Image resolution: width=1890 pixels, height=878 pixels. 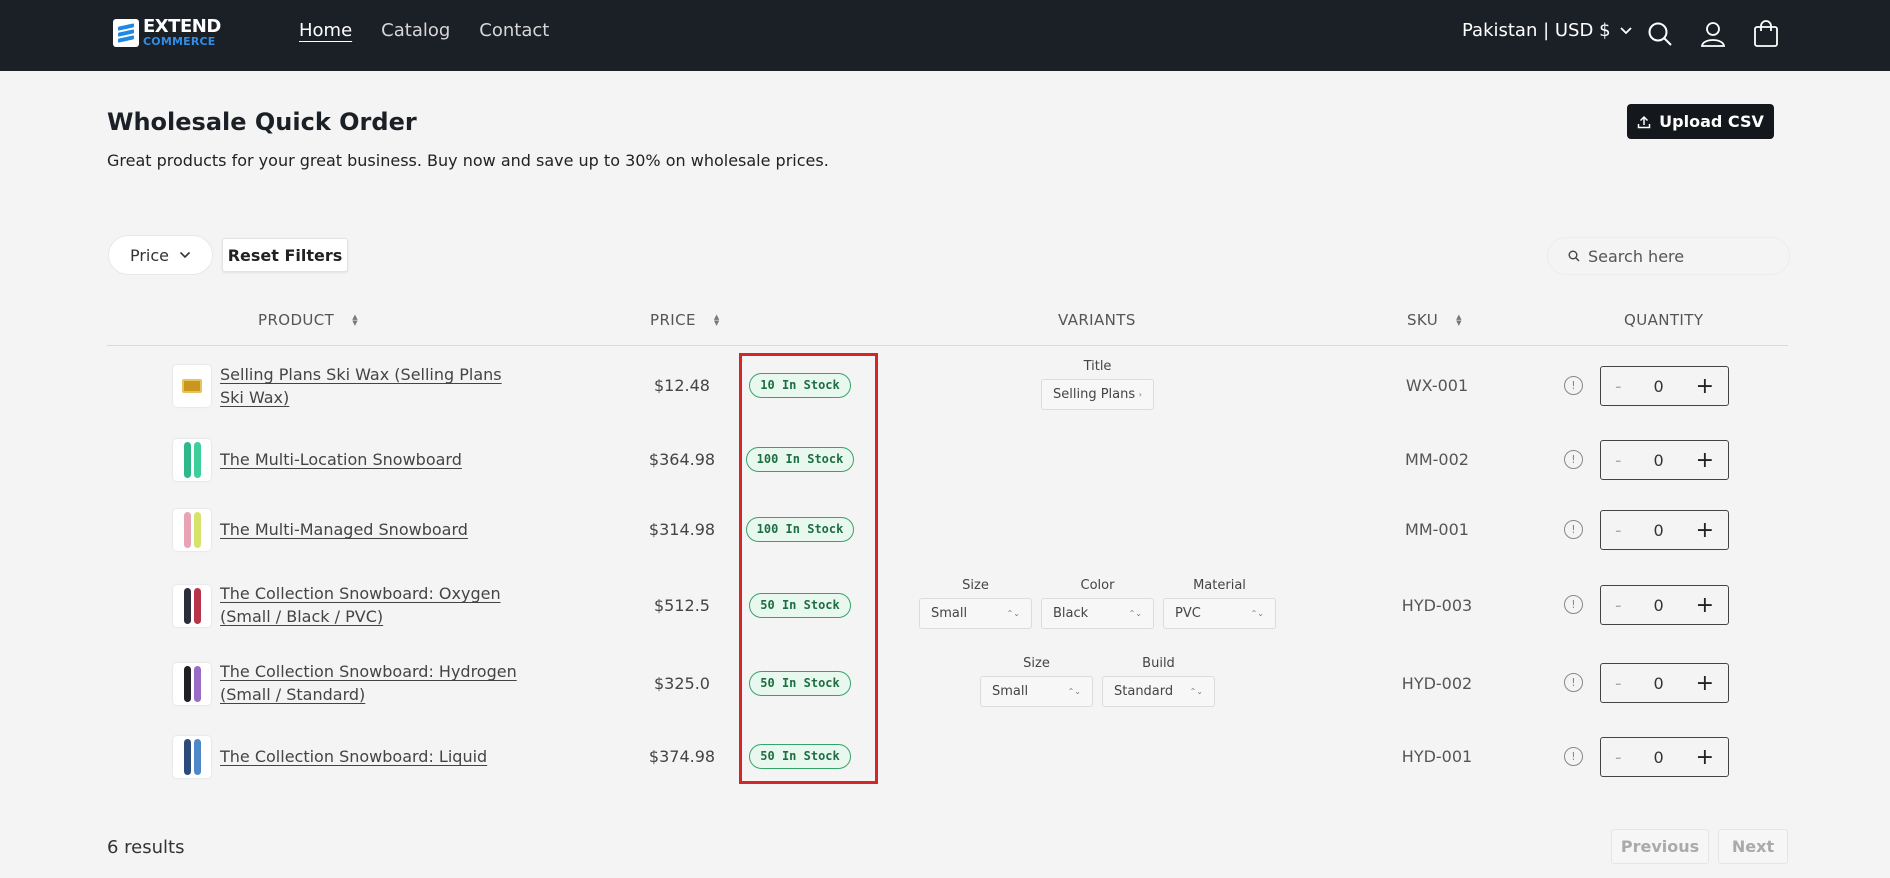 What do you see at coordinates (682, 756) in the screenshot?
I see `product-price: $374.98` at bounding box center [682, 756].